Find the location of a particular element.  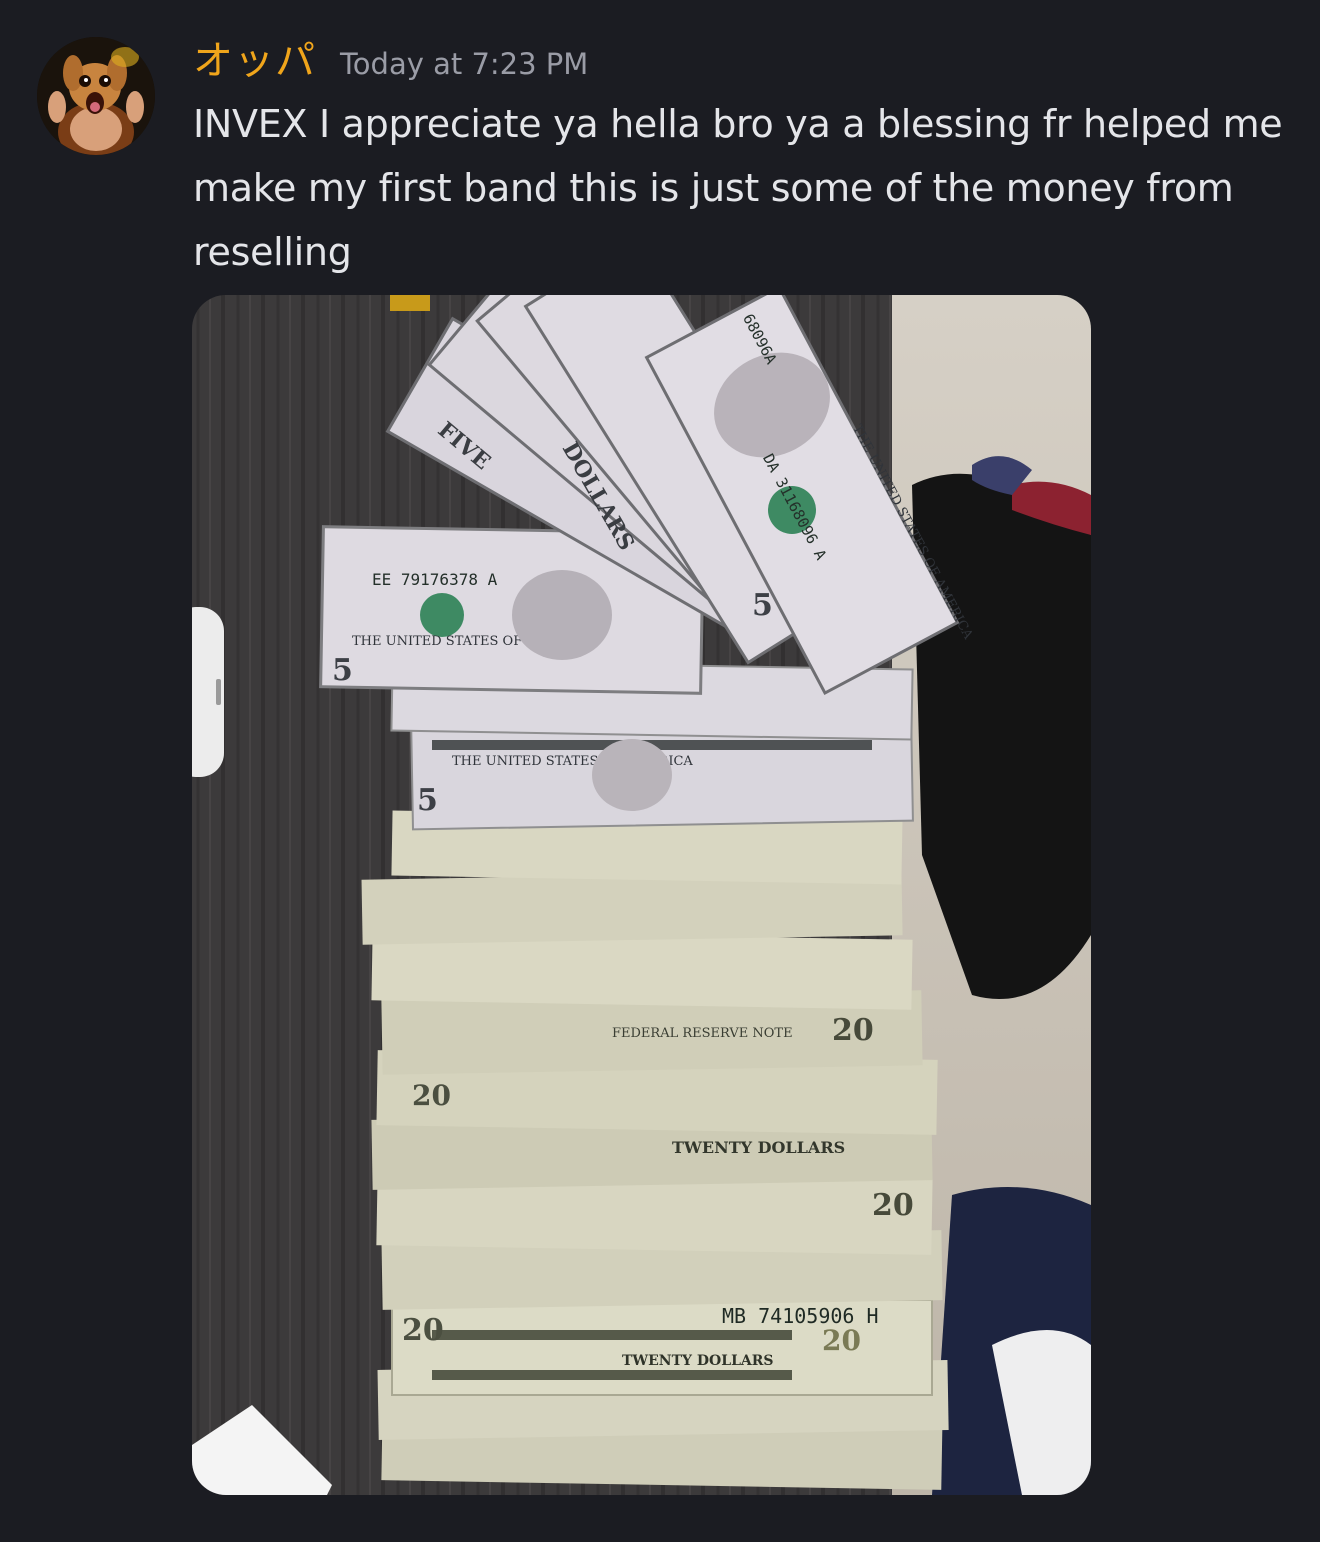

dog-avatar-icon is located at coordinates (96, 96).